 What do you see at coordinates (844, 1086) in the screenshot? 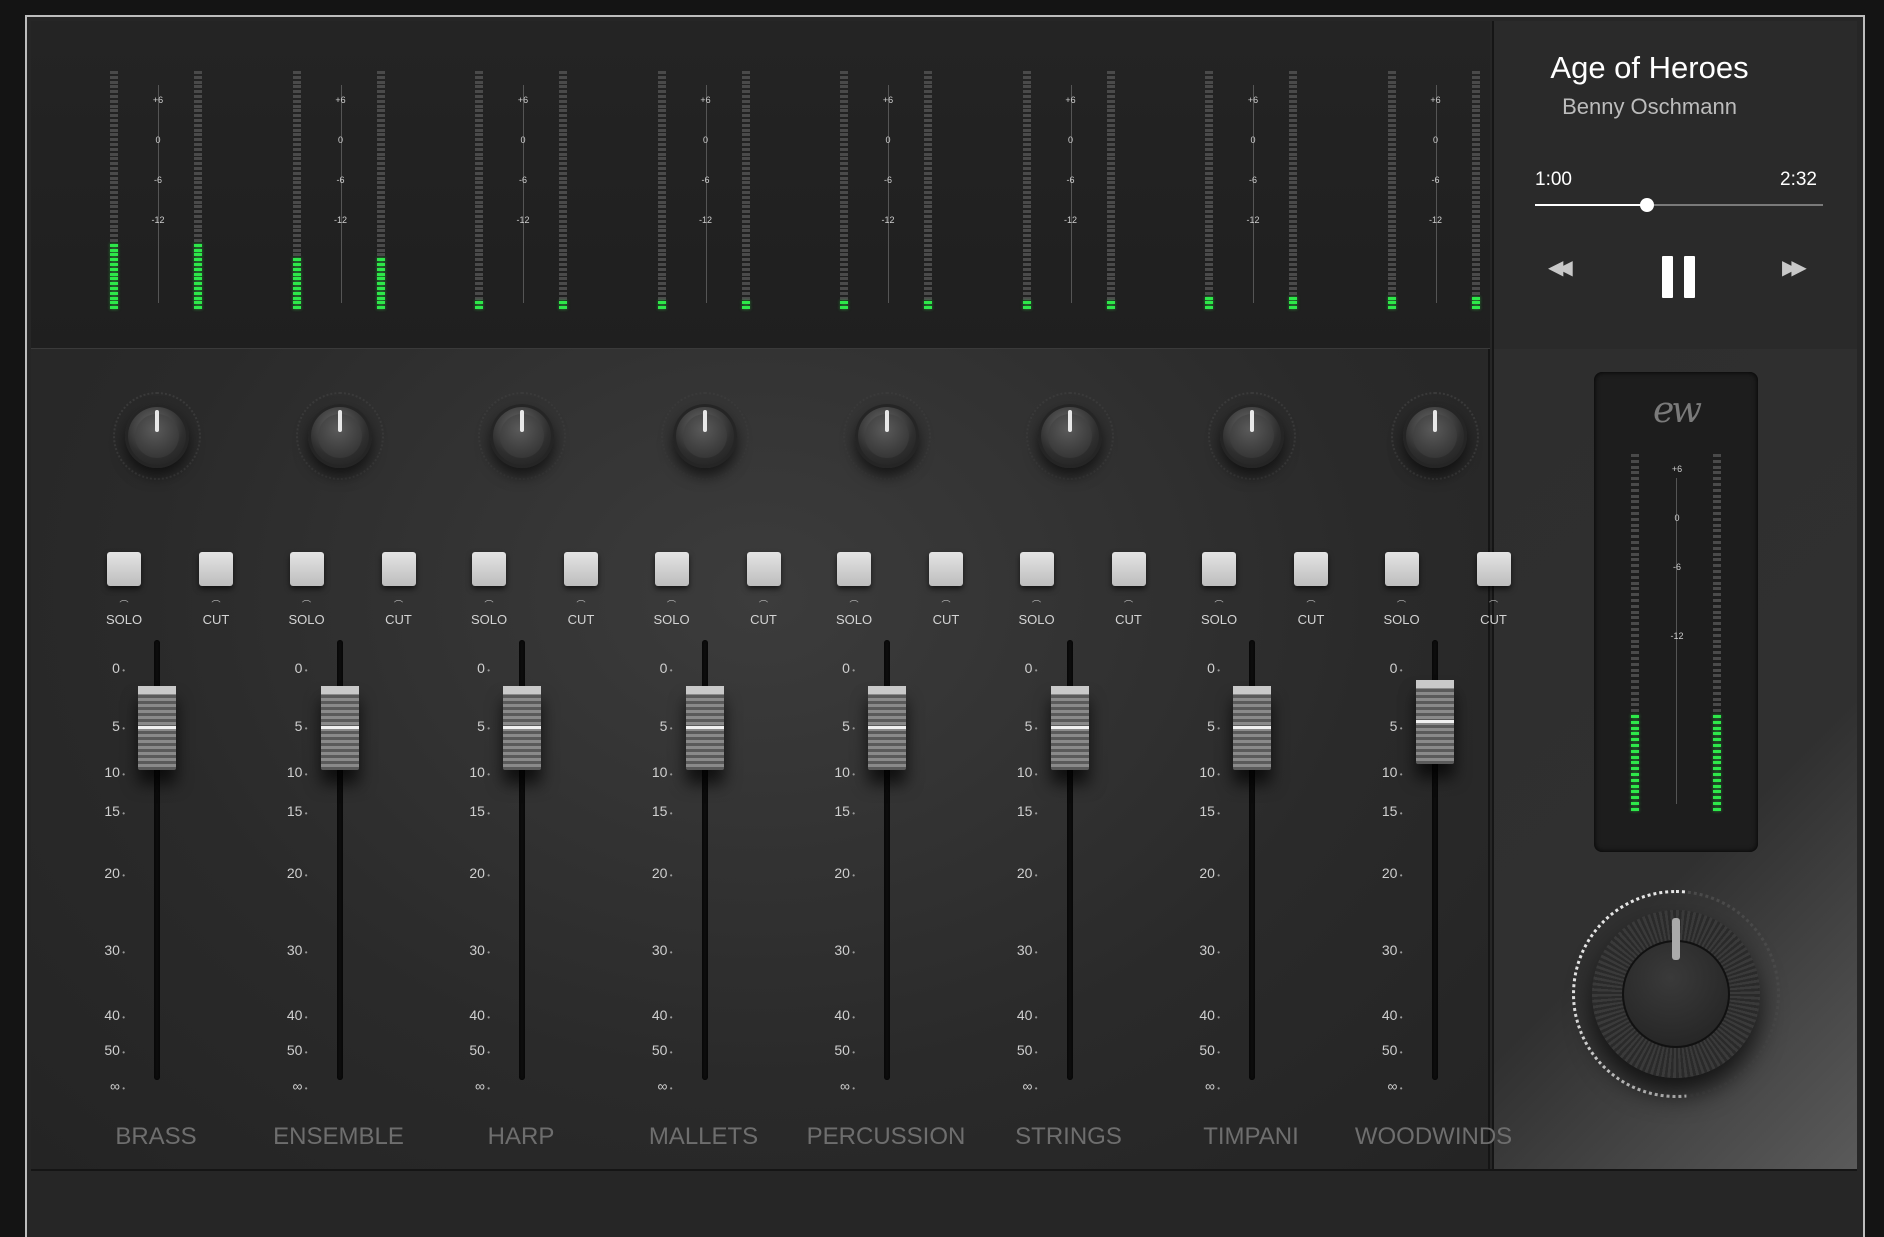
I see `fader-scale-value: ∞` at bounding box center [844, 1086].